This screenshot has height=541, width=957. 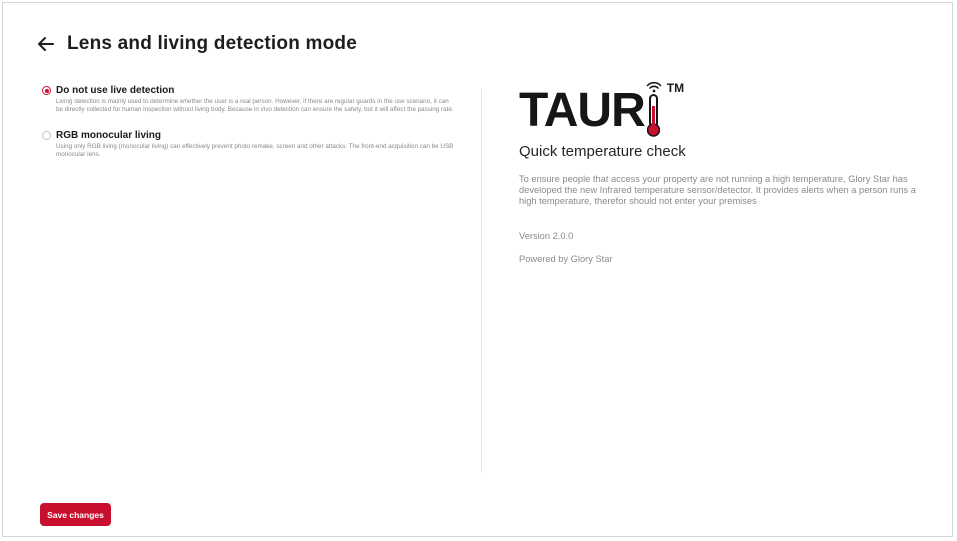 What do you see at coordinates (546, 236) in the screenshot?
I see `version-text: Version 2.0.0` at bounding box center [546, 236].